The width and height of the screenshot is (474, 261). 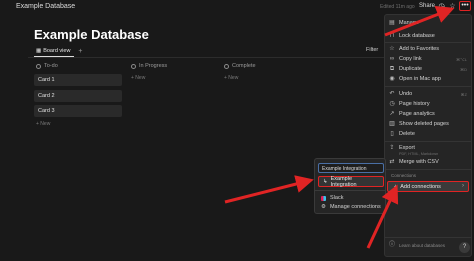 What do you see at coordinates (382, 216) in the screenshot?
I see `arrow-to-add-connections` at bounding box center [382, 216].